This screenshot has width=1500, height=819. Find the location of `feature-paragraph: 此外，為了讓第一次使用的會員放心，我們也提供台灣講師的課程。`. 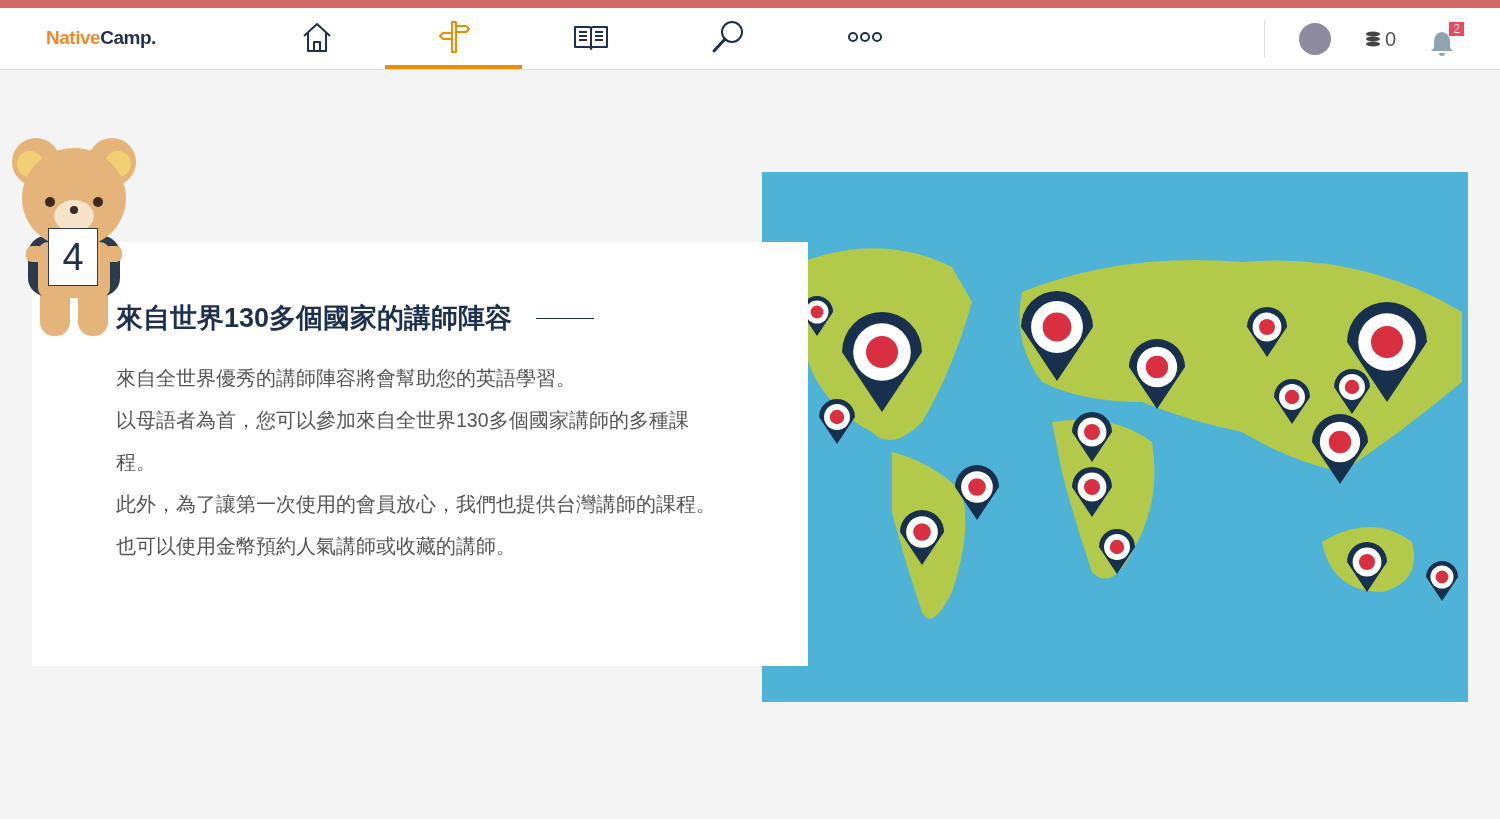

feature-paragraph: 此外，為了讓第一次使用的會員放心，我們也提供台灣講師的課程。 is located at coordinates (416, 504).